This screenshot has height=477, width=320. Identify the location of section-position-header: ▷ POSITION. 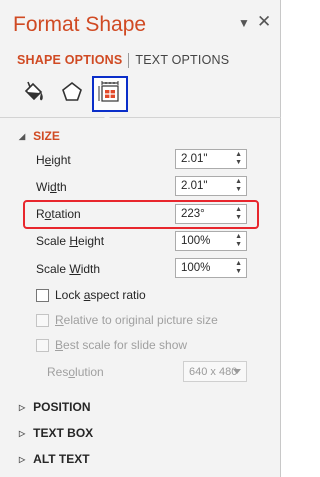
(55, 407).